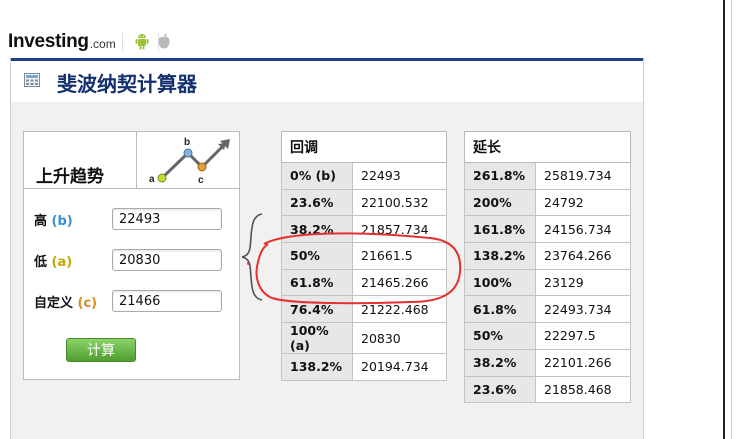  I want to click on table-row: 100% 23129, so click(547, 282).